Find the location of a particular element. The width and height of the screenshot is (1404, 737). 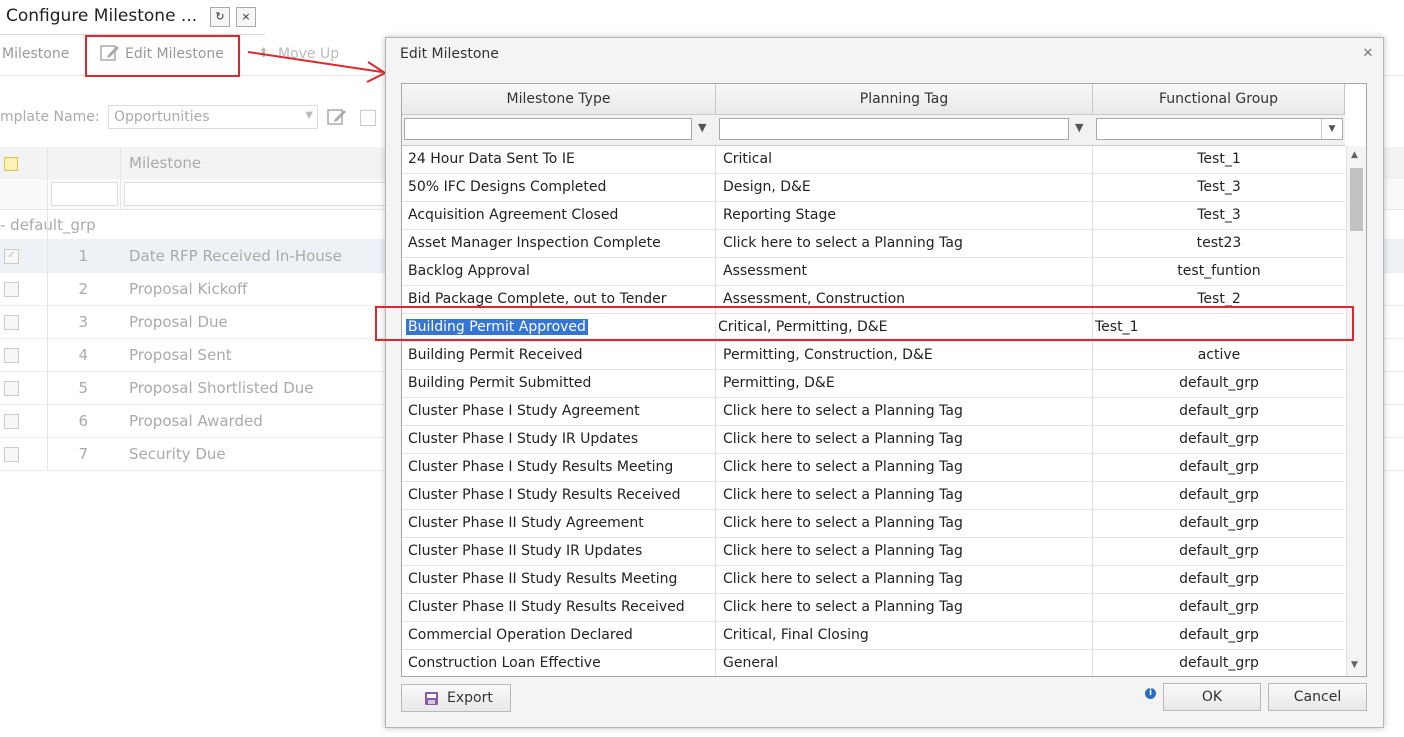

filter-milestone-type-input is located at coordinates (548, 129).